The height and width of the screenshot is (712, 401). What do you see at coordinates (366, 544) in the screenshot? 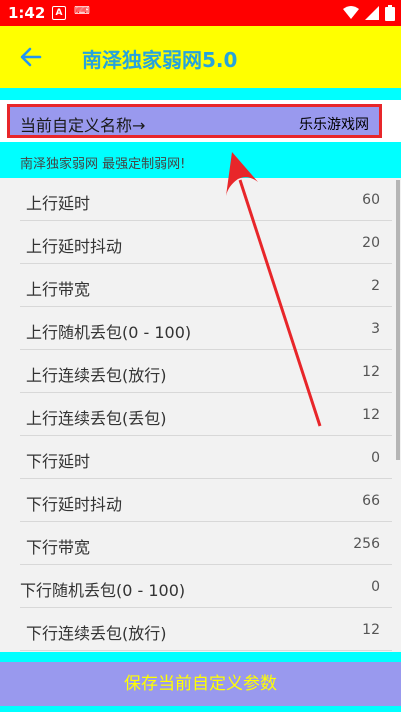
I see `param-value: 256` at bounding box center [366, 544].